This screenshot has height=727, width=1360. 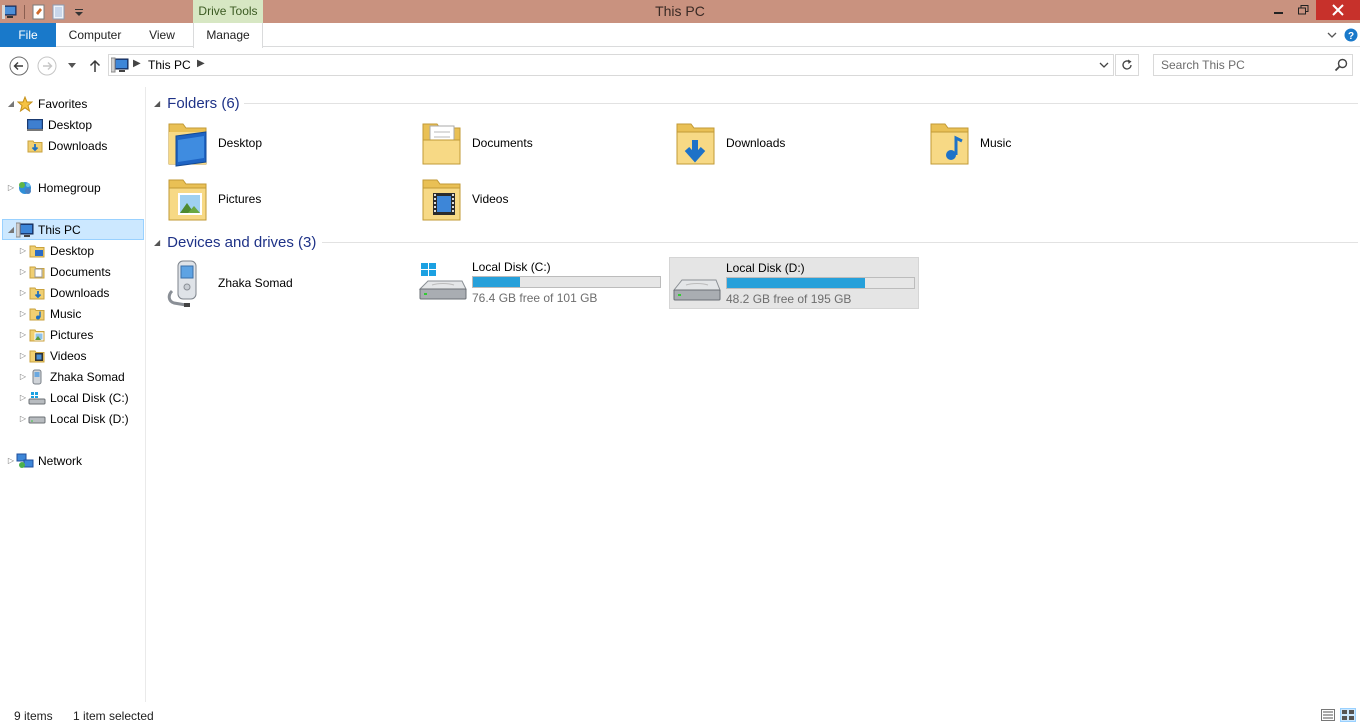 What do you see at coordinates (25, 188) in the screenshot?
I see `homegroup-icon` at bounding box center [25, 188].